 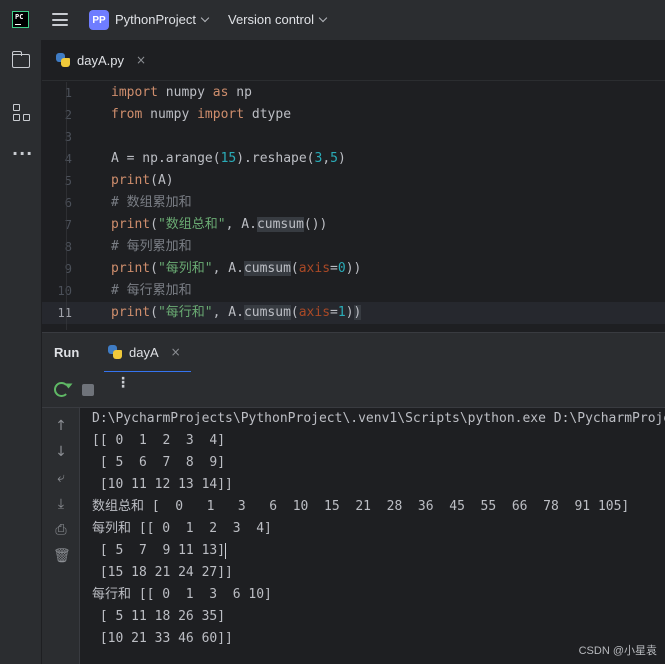 I want to click on code-line: 9 print("每列和", A.cumsum(axis=0)), so click(x=353, y=269).